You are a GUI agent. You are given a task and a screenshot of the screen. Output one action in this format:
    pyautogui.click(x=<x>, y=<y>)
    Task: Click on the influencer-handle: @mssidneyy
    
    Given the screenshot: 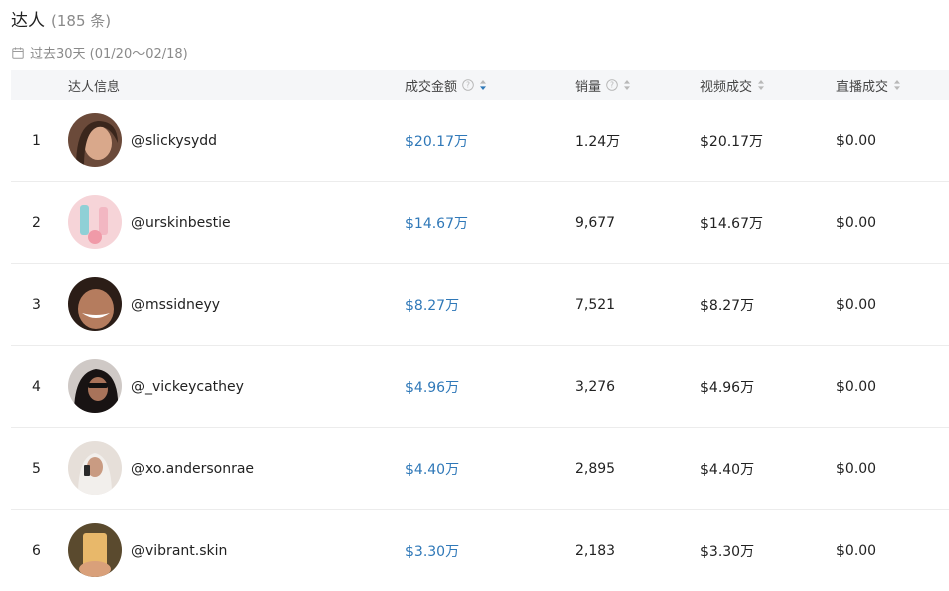 What is the action you would take?
    pyautogui.click(x=175, y=304)
    